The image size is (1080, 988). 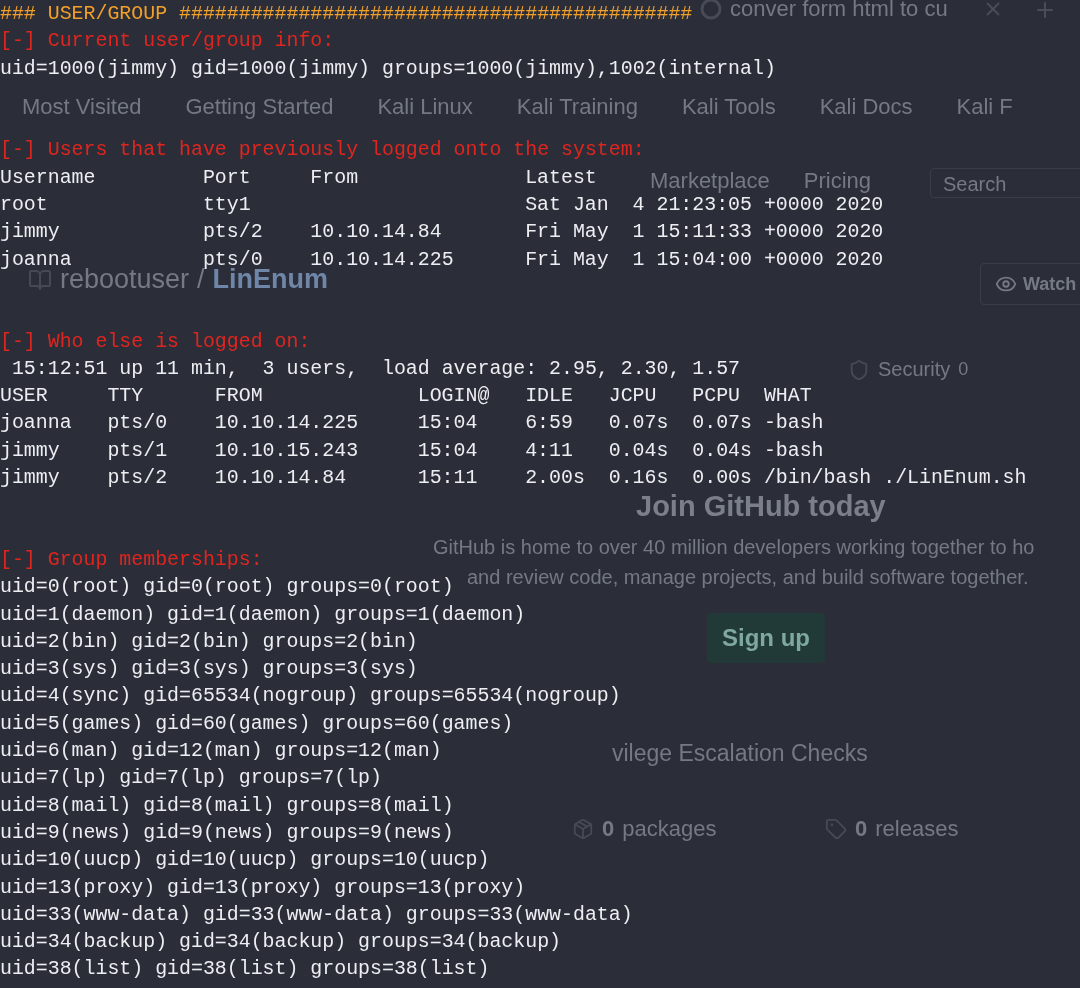 What do you see at coordinates (704, 259) in the screenshot?
I see `table-cell: Fri May 1 15:04:00 +0000 2020` at bounding box center [704, 259].